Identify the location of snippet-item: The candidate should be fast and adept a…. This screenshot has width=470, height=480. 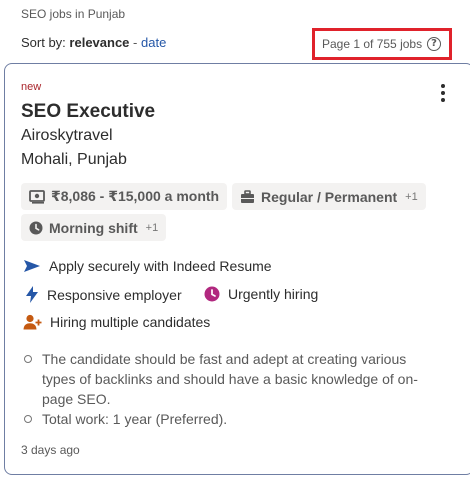
(231, 379).